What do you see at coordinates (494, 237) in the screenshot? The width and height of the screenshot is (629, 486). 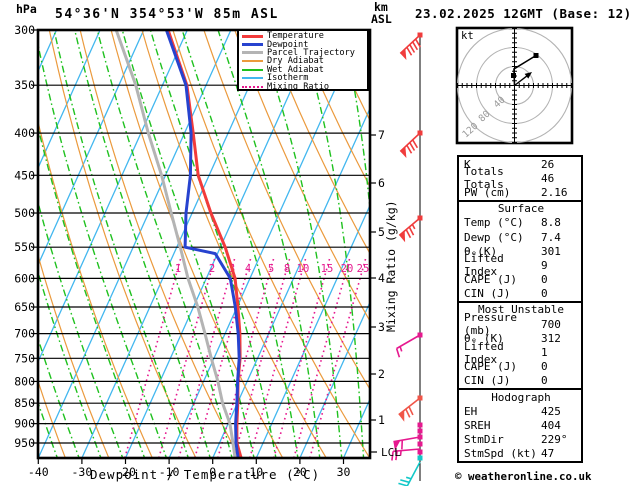 I see `table-row-label: Dewp (°C)` at bounding box center [494, 237].